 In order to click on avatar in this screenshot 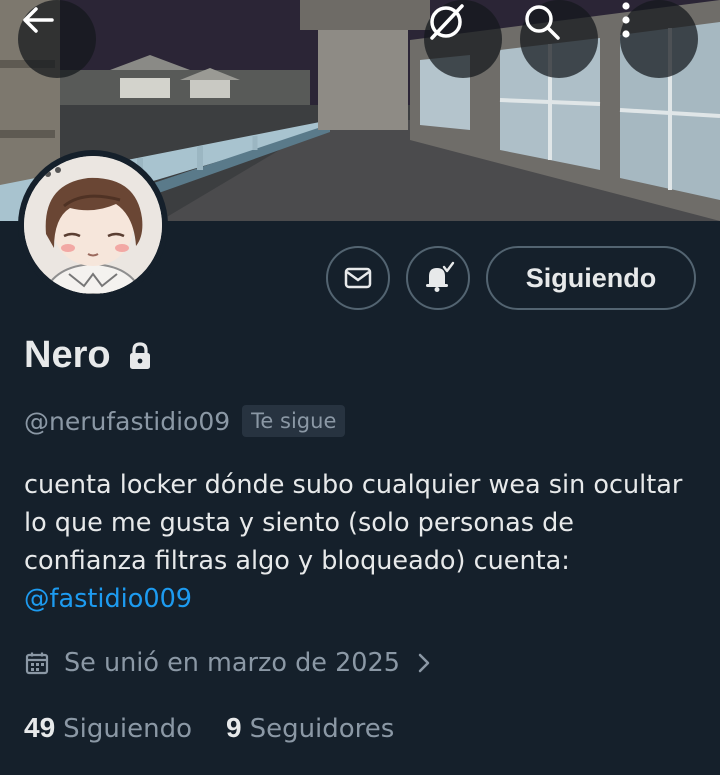, I will do `click(93, 225)`.